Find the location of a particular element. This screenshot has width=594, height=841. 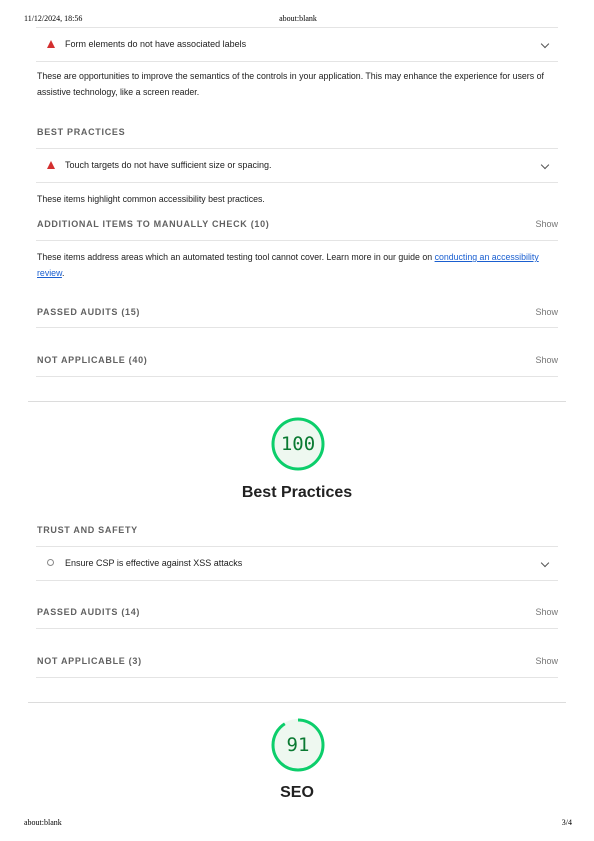

print-url: about:blank is located at coordinates (298, 18).